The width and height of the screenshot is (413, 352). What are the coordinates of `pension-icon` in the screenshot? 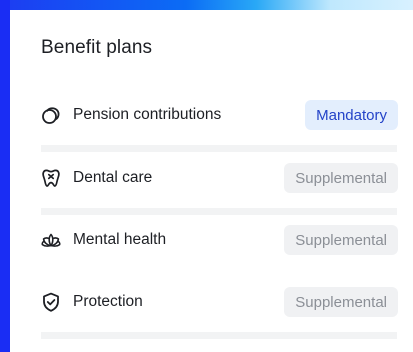 It's located at (51, 115).